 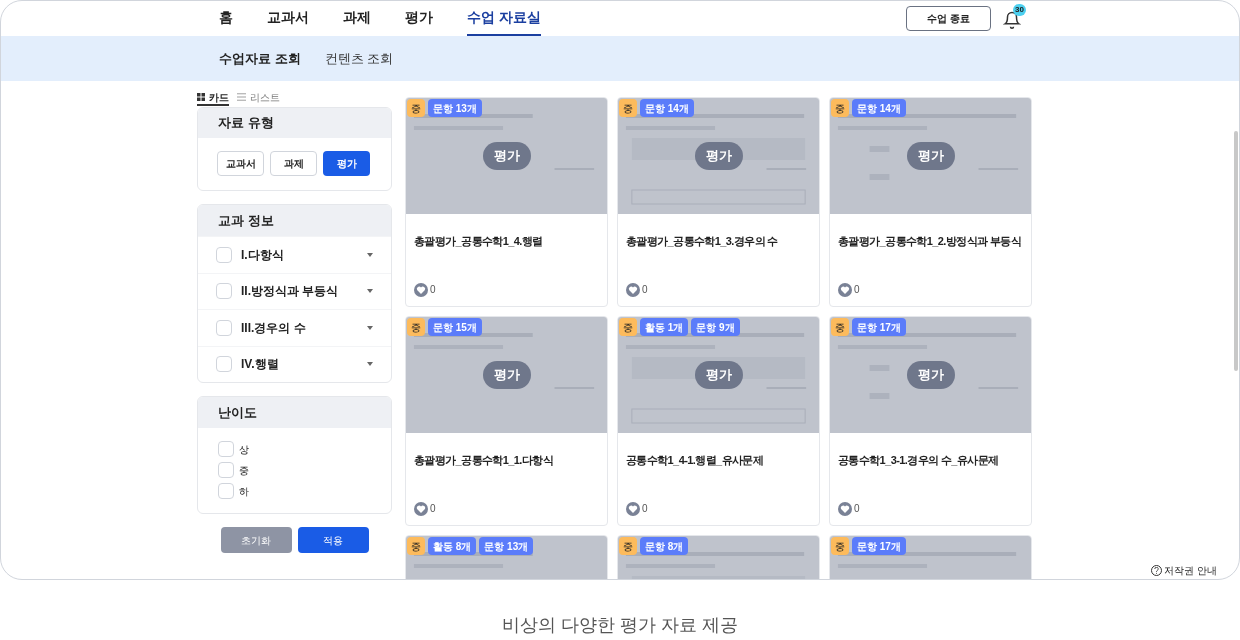 What do you see at coordinates (930, 202) in the screenshot?
I see `material-card: 중 문항 14개 평가 총괄평가_공통수학1_2.방정식과 부등식 0` at bounding box center [930, 202].